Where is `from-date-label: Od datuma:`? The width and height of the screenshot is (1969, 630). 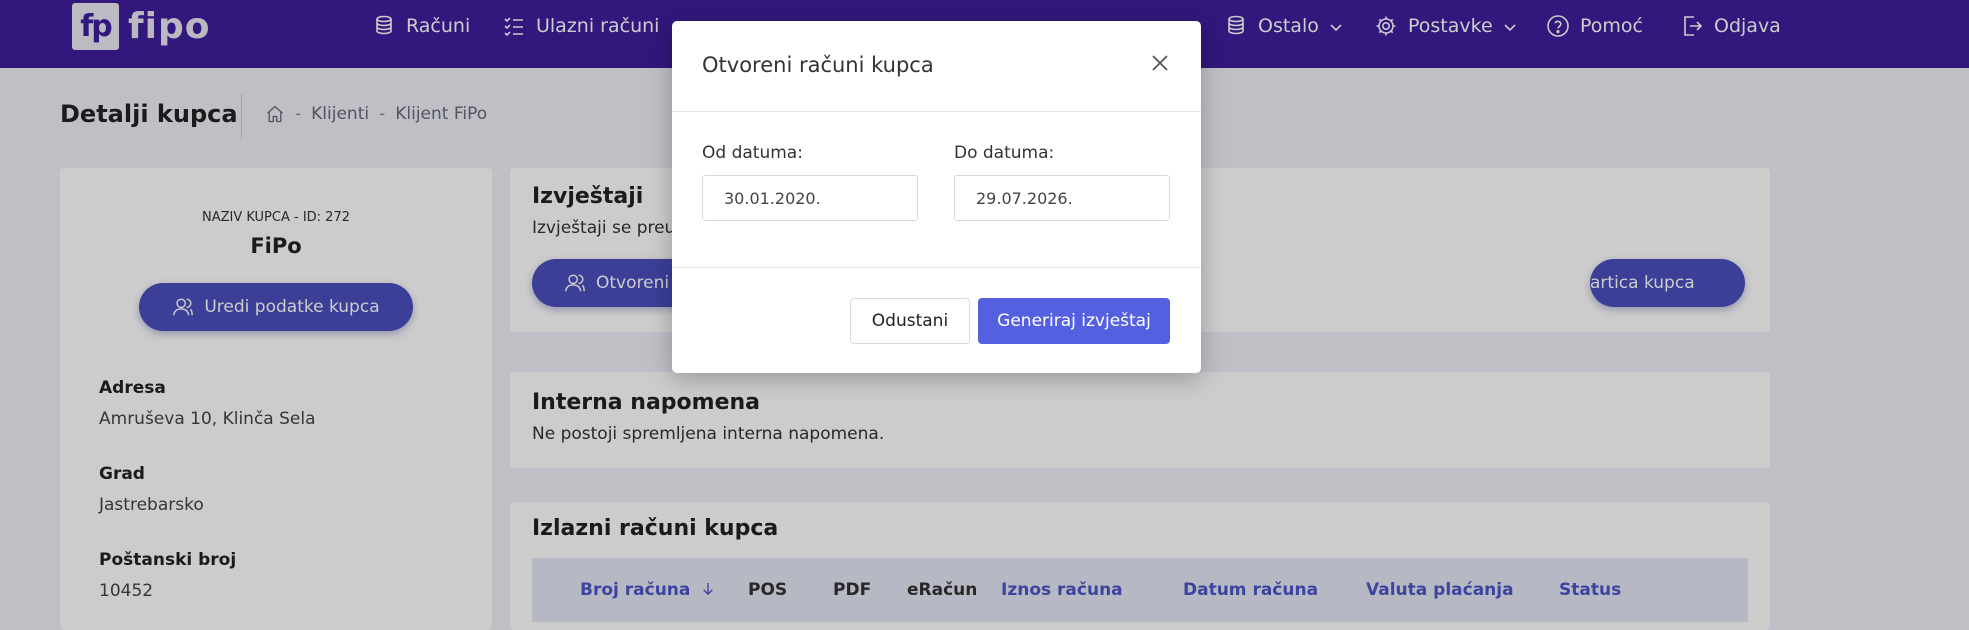
from-date-label: Od datuma: is located at coordinates (752, 153).